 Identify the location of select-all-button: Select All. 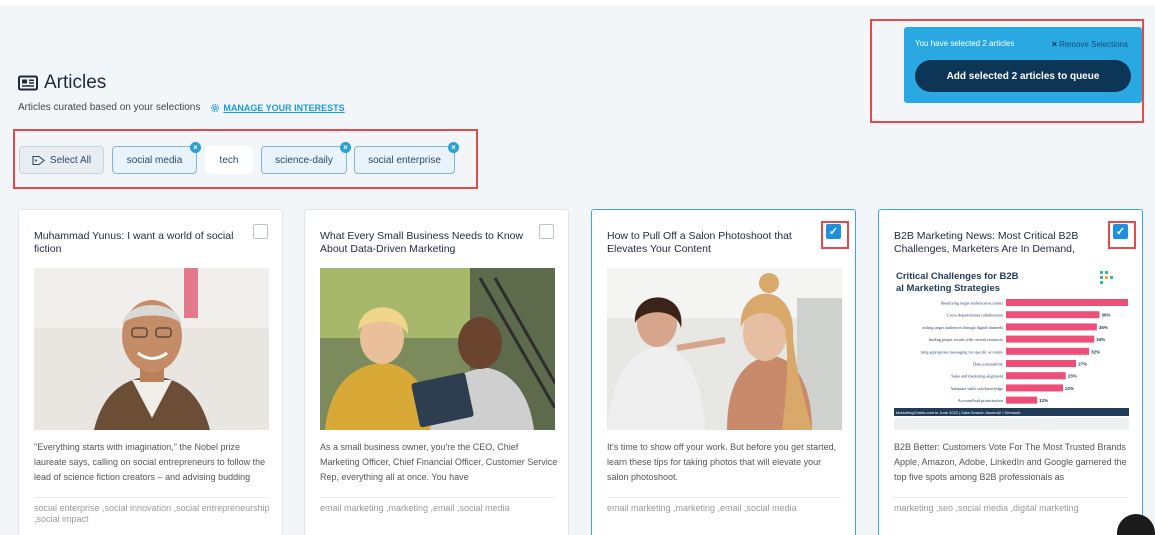
(61, 160).